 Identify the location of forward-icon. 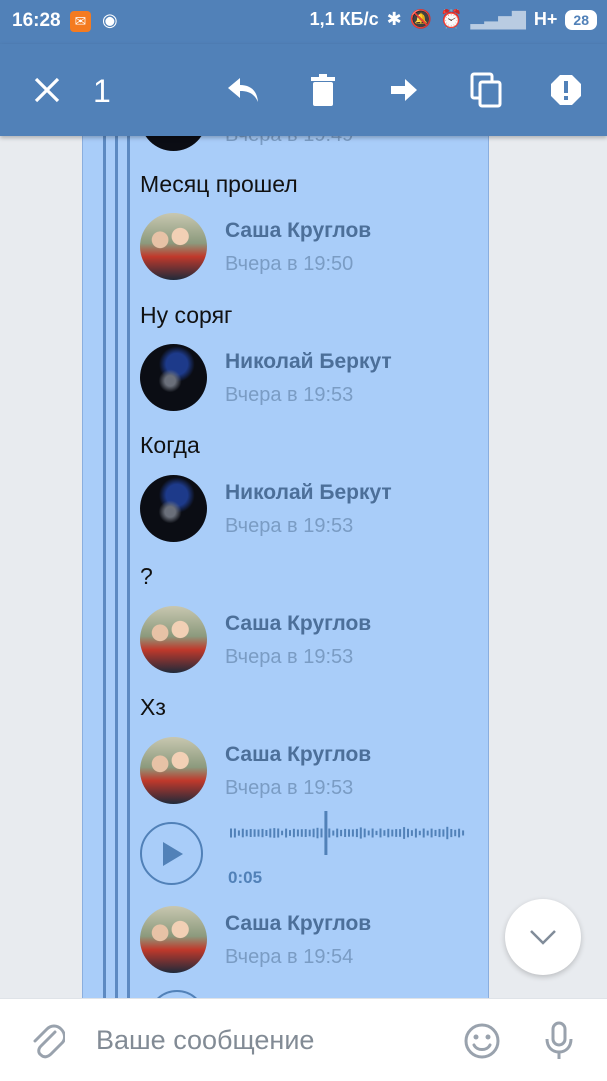
(404, 90).